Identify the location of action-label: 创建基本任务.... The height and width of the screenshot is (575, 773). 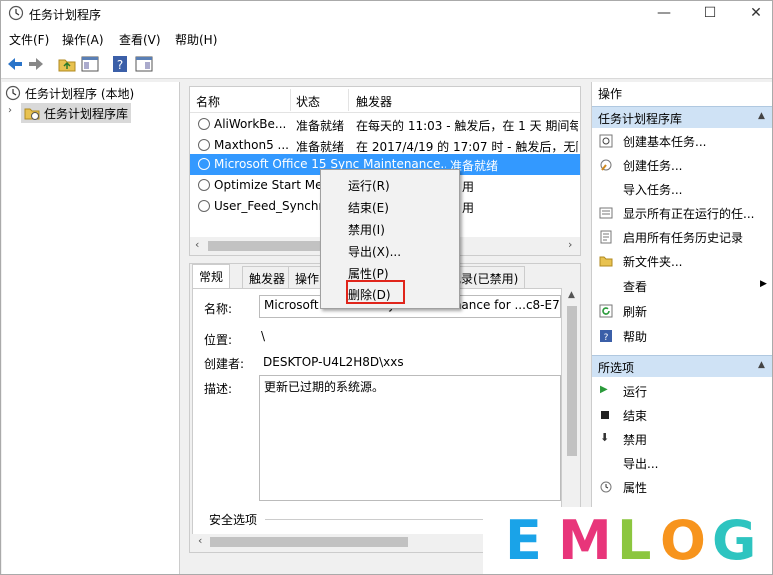
(665, 142).